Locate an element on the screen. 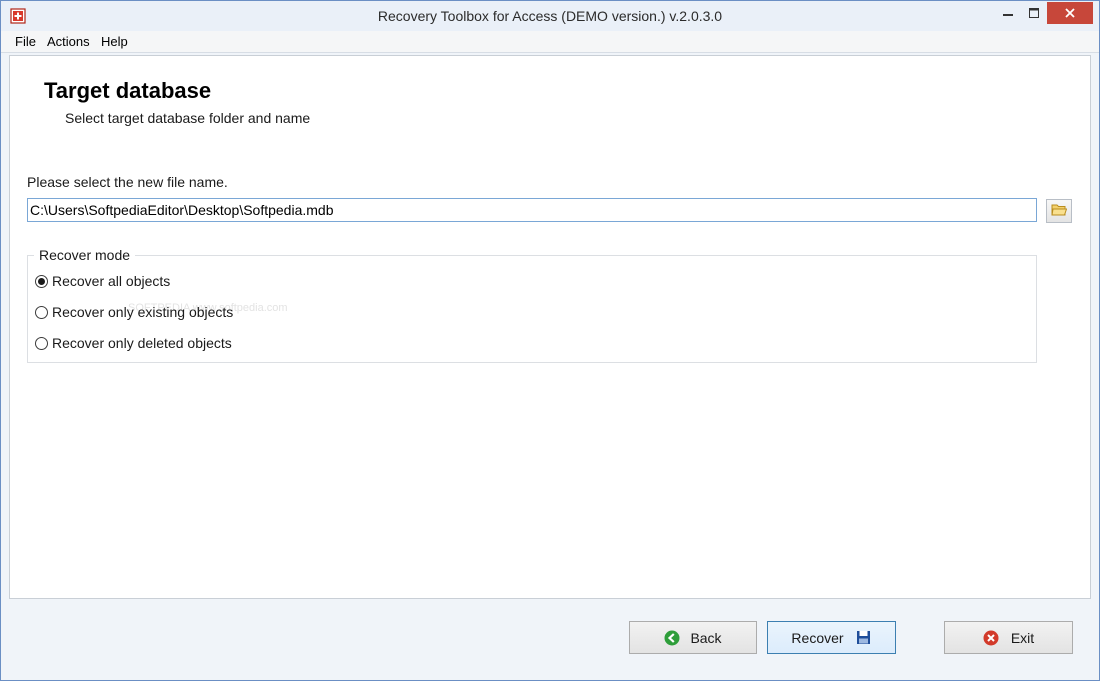 The image size is (1100, 681). browse-button is located at coordinates (1059, 211).